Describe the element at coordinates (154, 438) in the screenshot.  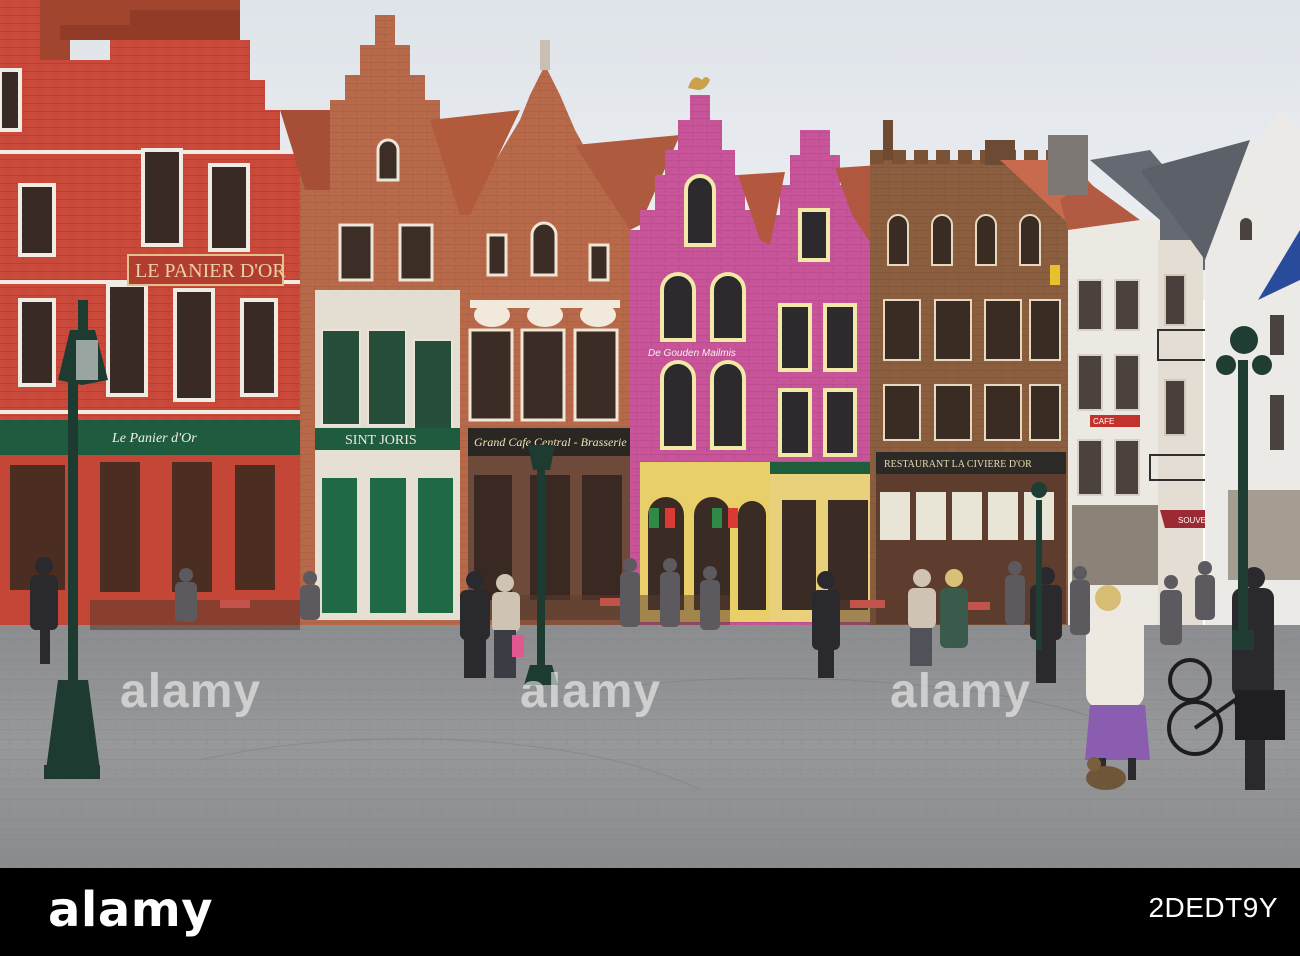
I see `sign-le-panier-dor-awning: Le Panier d'Or` at that location.